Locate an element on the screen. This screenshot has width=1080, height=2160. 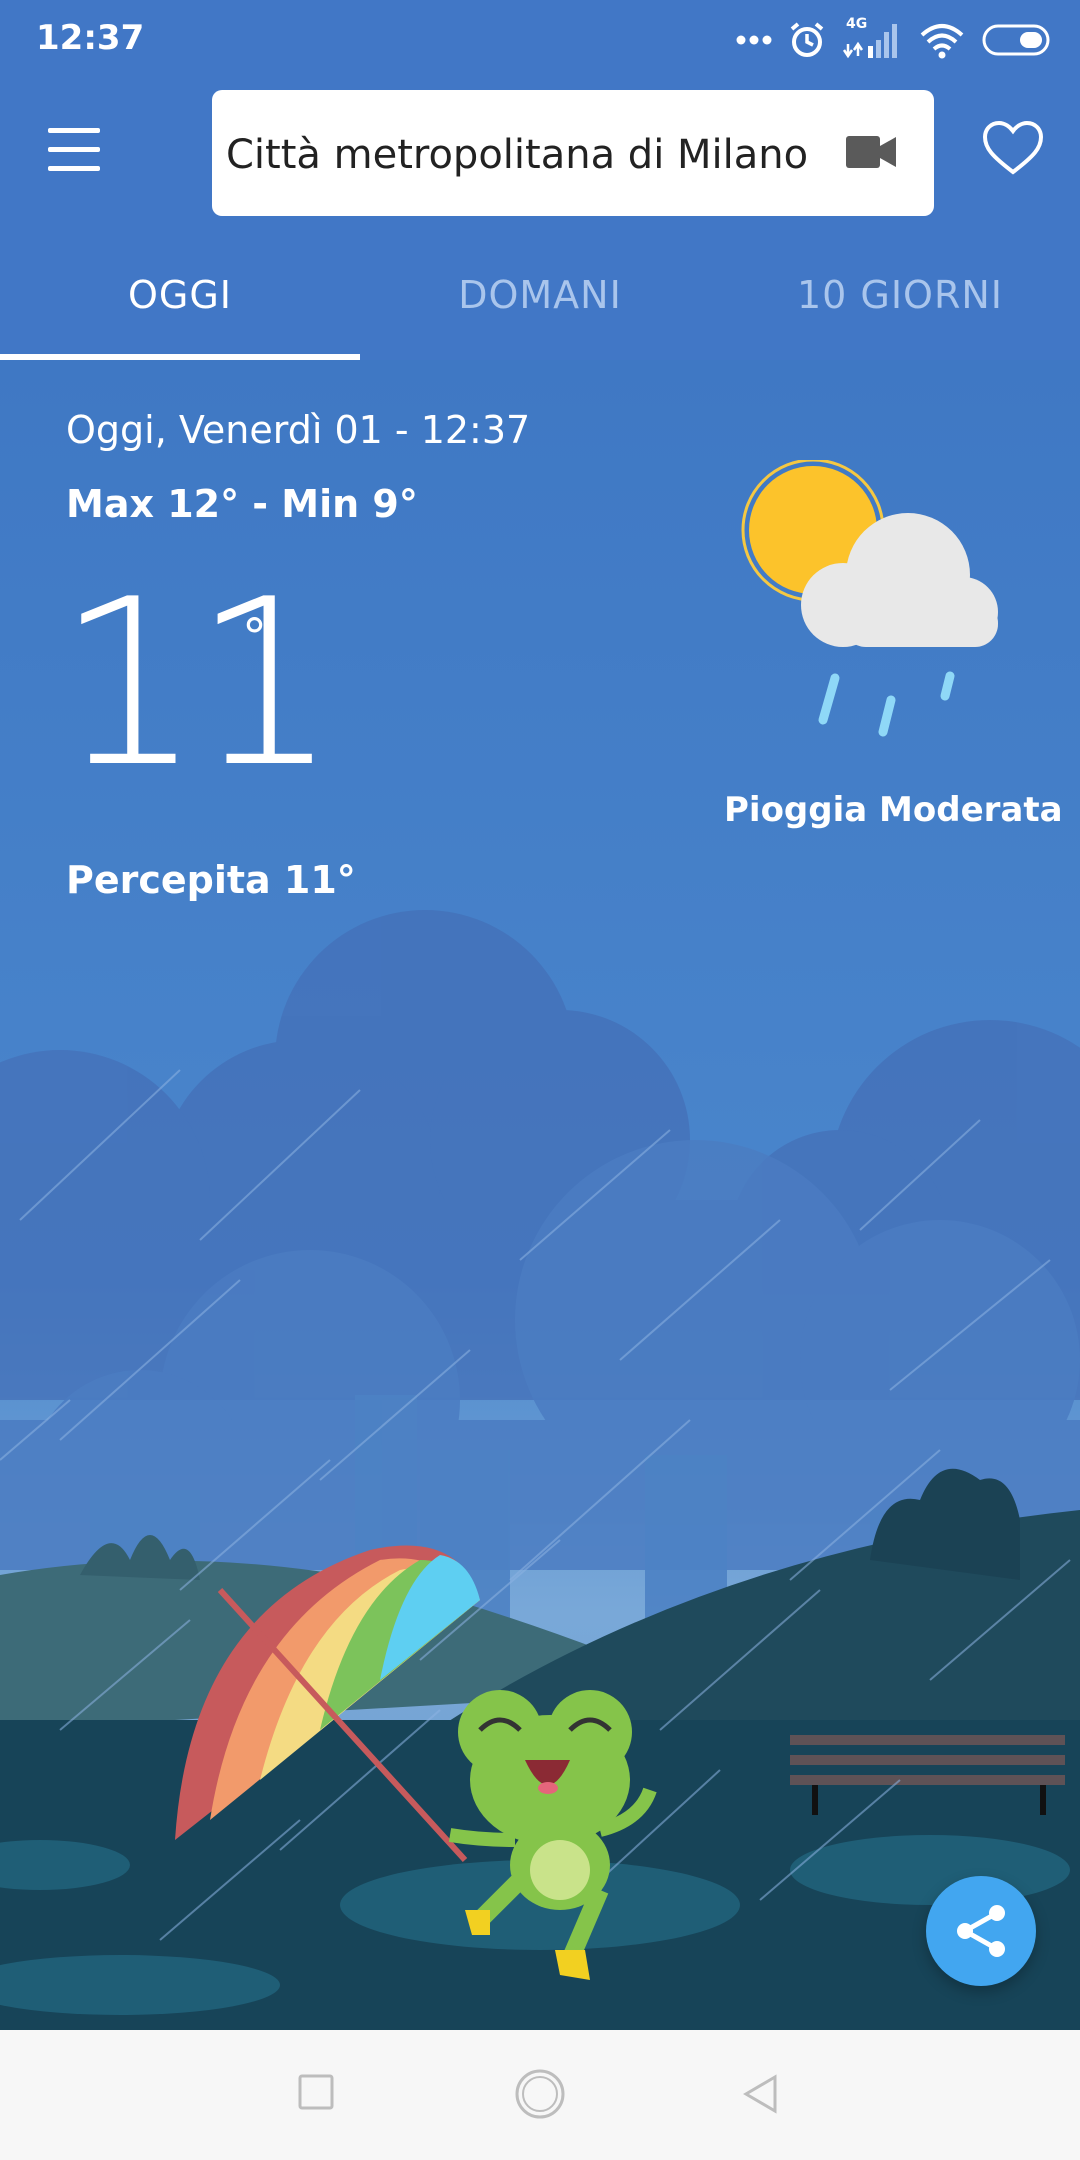
sun-cloud-rain-icon is located at coordinates (869, 598).